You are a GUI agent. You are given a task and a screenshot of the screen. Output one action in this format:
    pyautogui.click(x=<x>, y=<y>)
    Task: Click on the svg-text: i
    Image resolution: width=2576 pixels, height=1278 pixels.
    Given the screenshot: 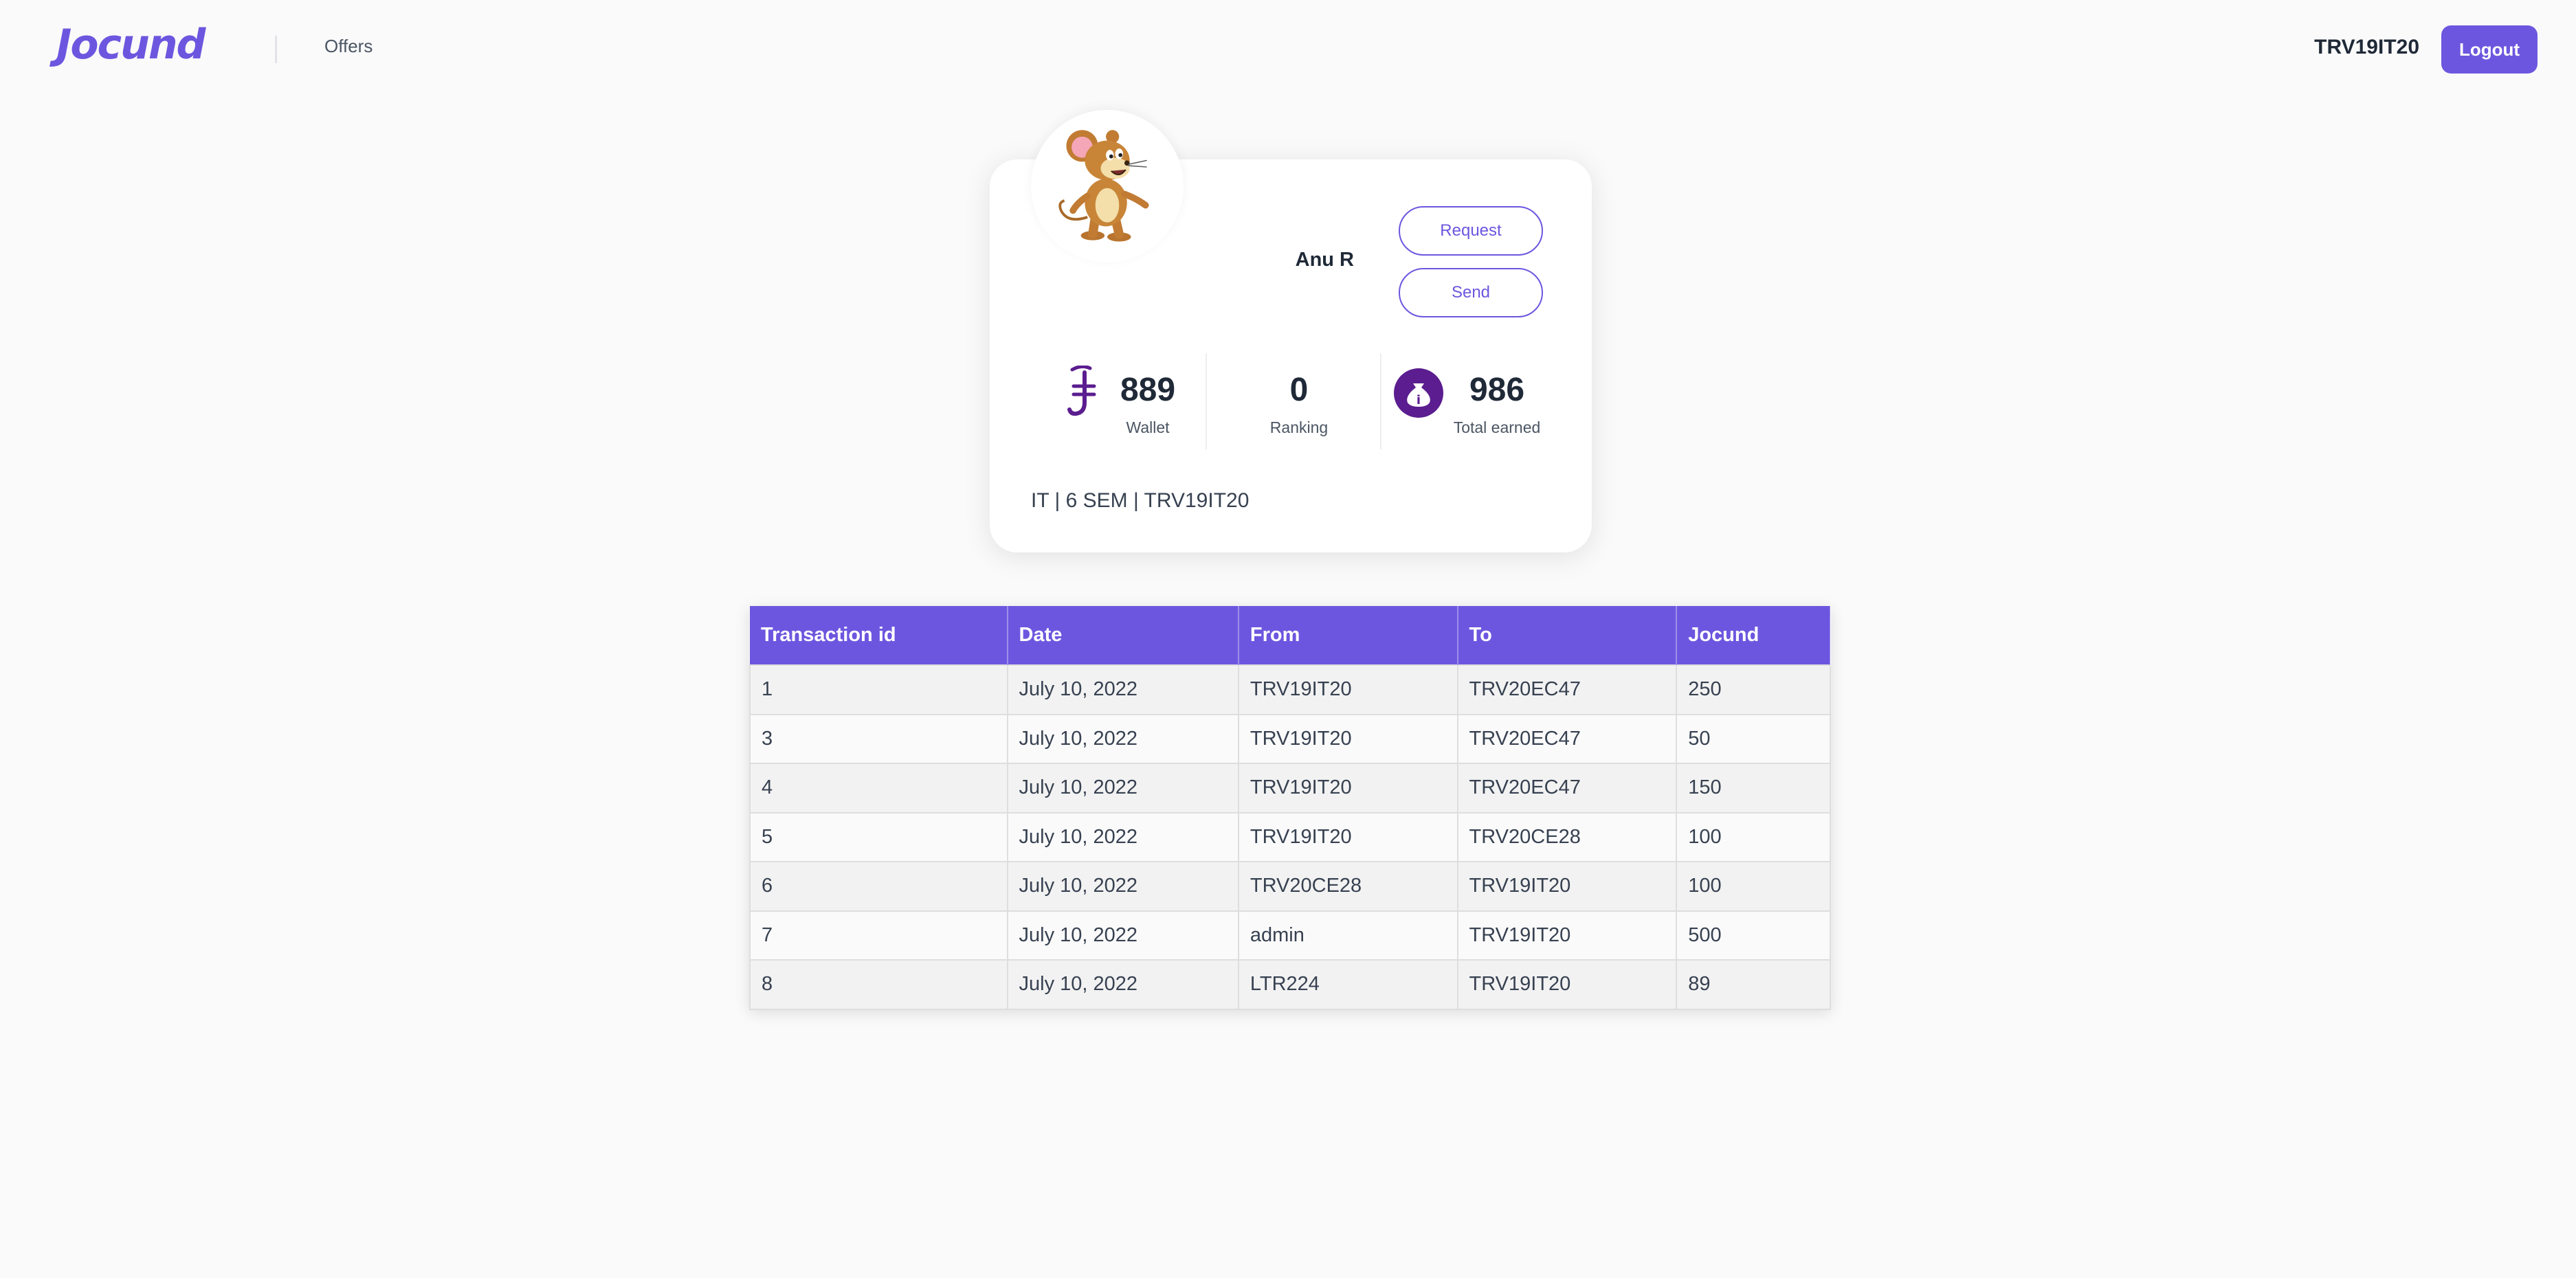 What is the action you would take?
    pyautogui.click(x=1419, y=400)
    